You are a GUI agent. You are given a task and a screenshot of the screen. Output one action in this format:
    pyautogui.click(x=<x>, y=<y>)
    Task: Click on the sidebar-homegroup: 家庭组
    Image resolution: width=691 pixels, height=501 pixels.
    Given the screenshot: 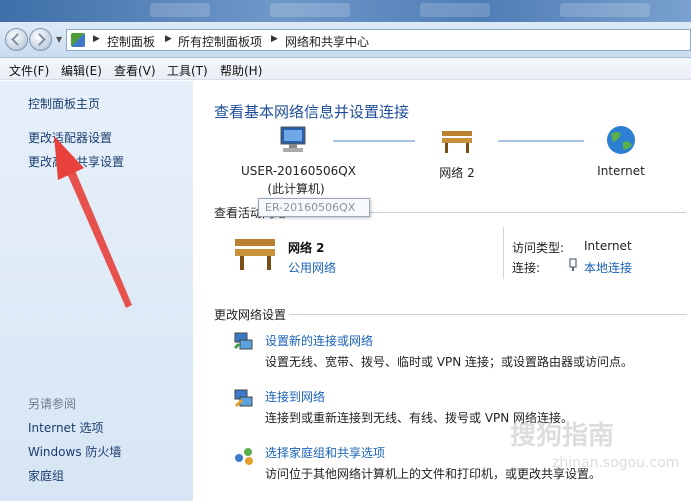 What is the action you would take?
    pyautogui.click(x=46, y=475)
    